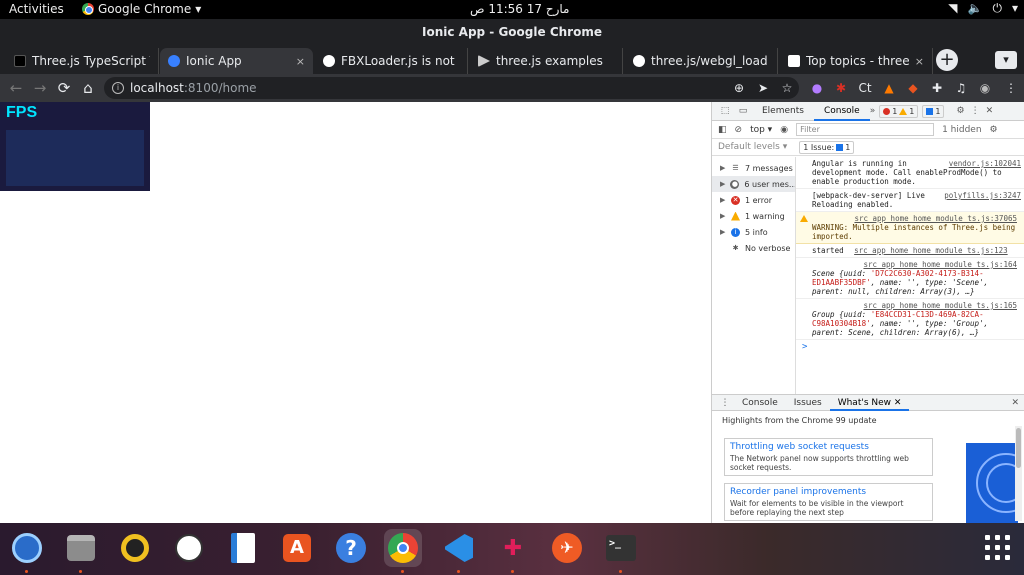 This screenshot has height=575, width=1024. Describe the element at coordinates (391, 61) in the screenshot. I see `tab: FBXLoader.js is not l` at that location.